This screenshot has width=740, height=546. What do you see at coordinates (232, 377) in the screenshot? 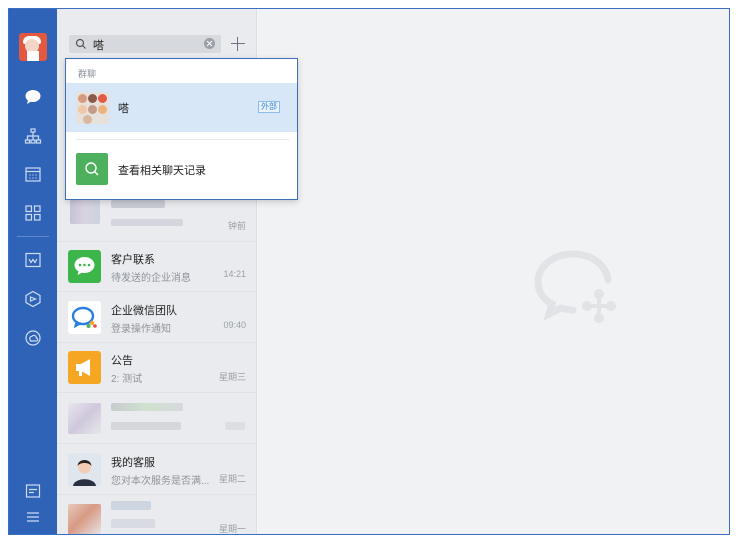
I see `list-item-time: 星期三` at bounding box center [232, 377].